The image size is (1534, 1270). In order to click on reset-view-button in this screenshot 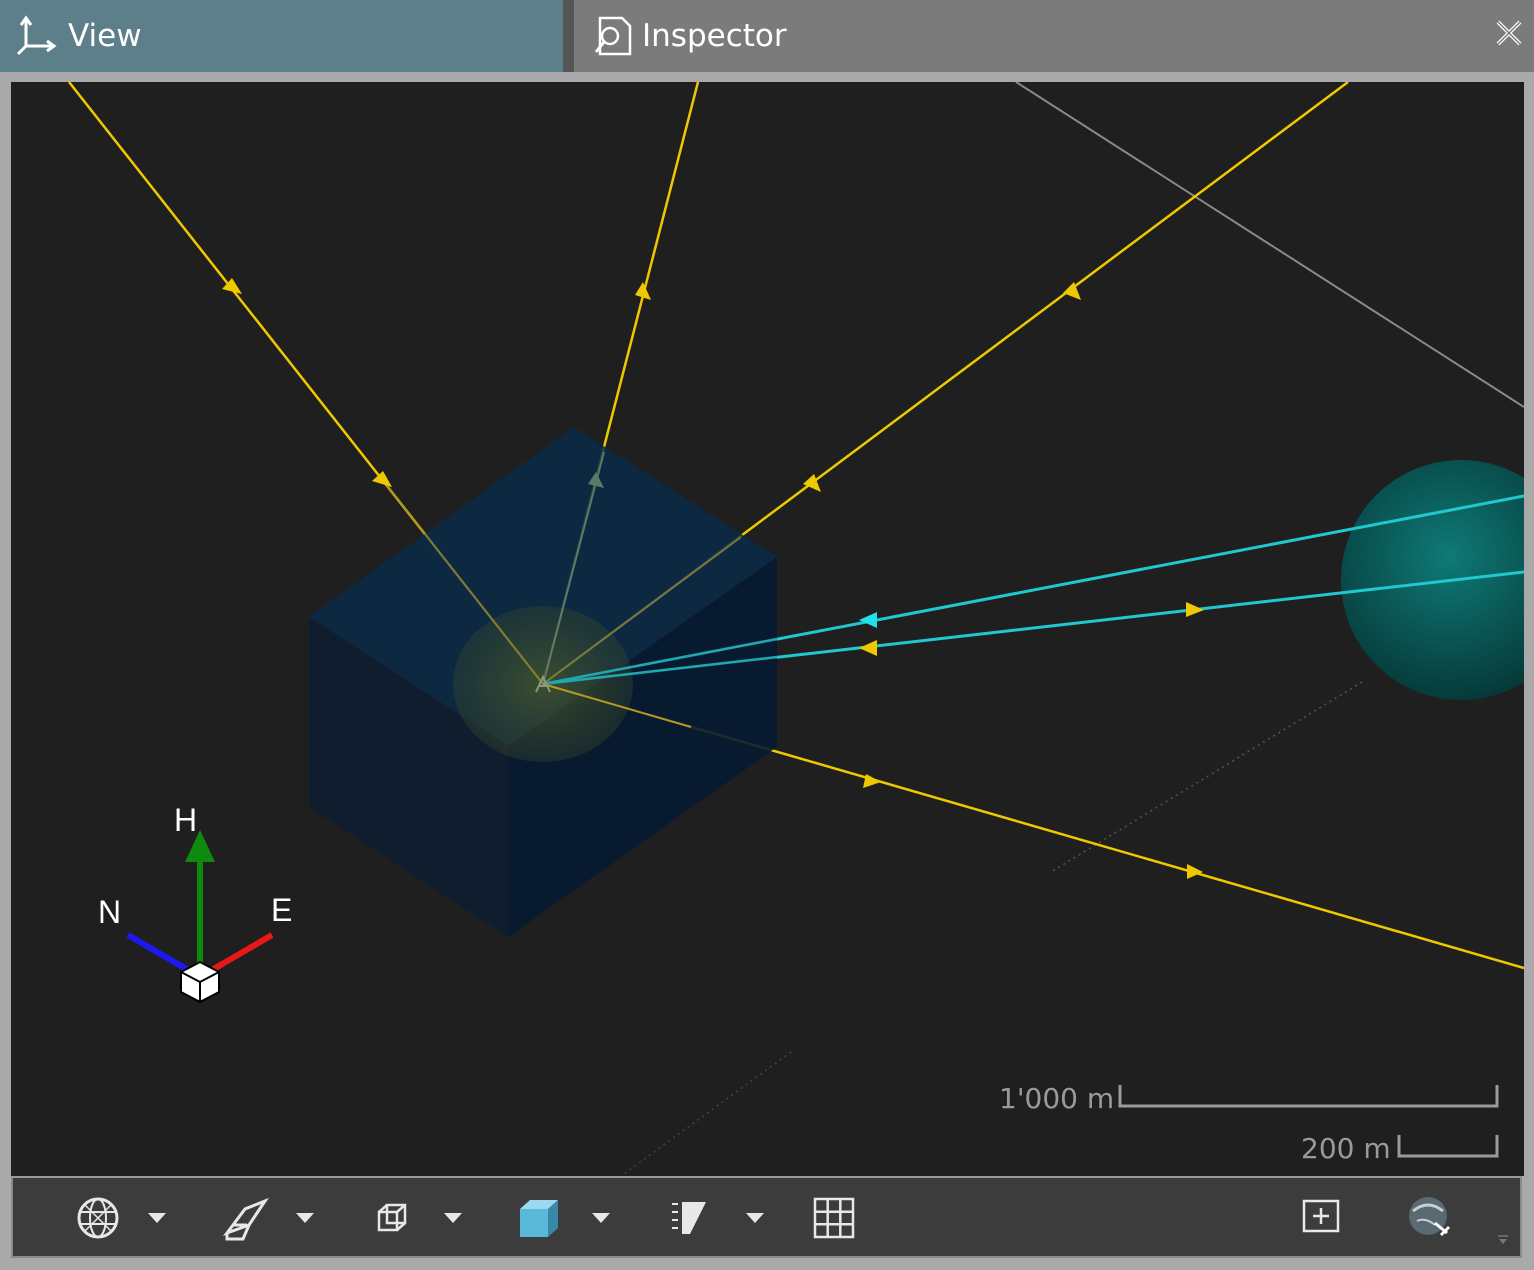, I will do `click(1430, 1218)`.